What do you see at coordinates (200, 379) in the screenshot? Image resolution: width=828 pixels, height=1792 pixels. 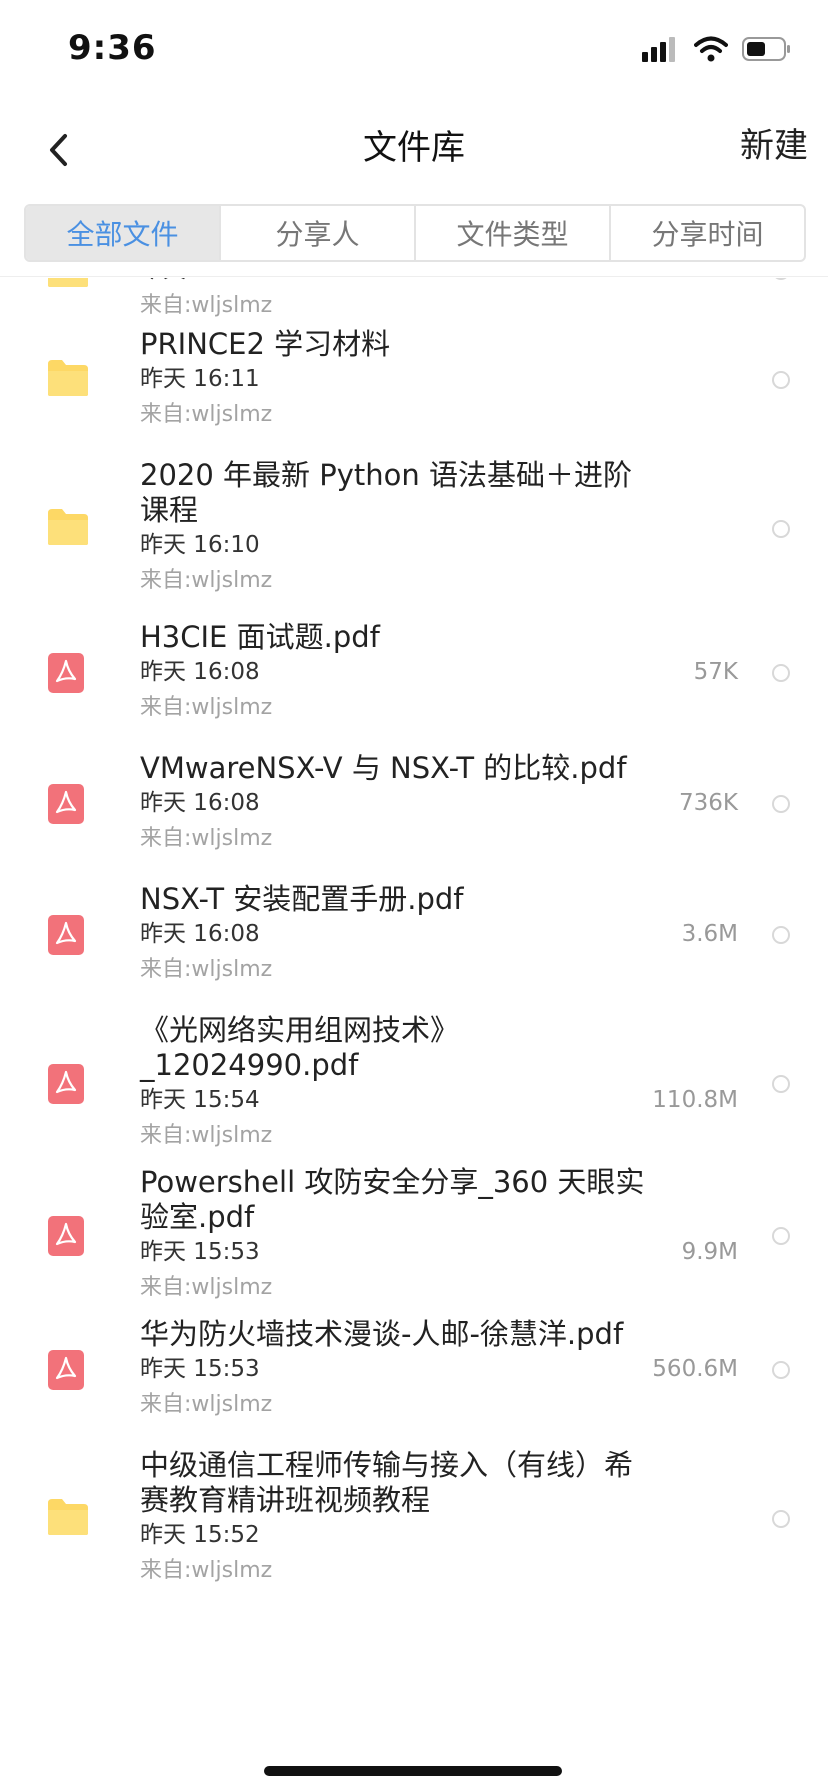 I see `file-date: 昨天 16:11` at bounding box center [200, 379].